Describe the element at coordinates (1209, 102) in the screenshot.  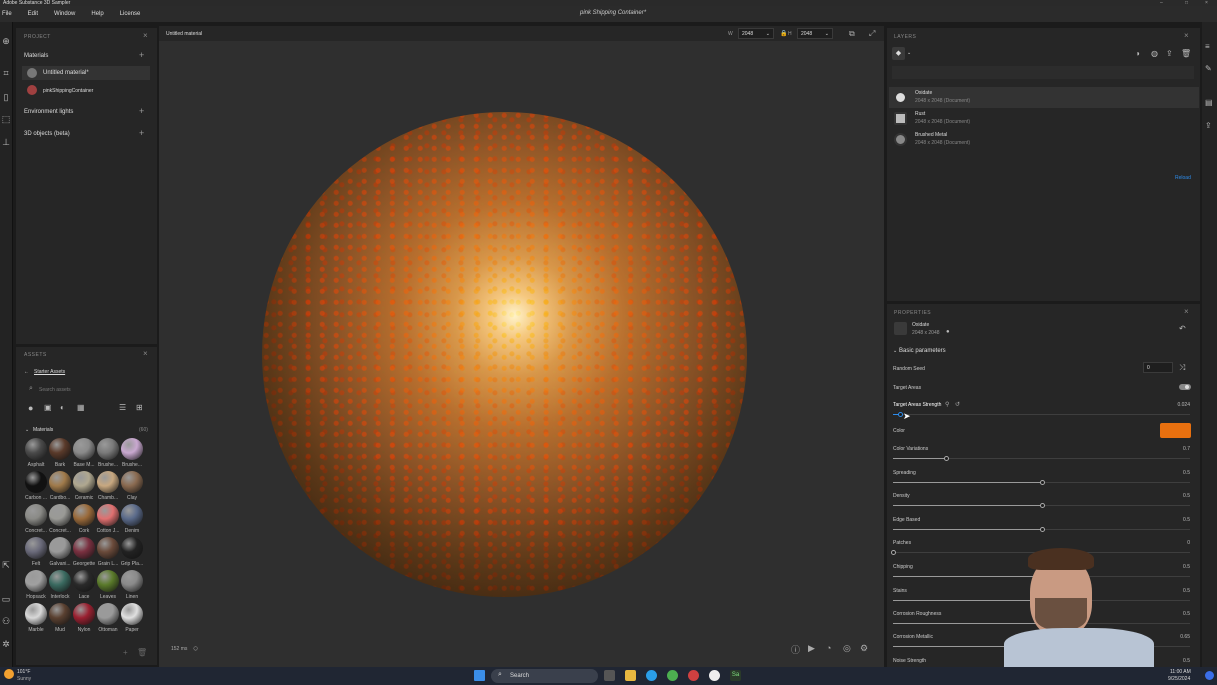
I see `properties-toggle-icon: ▤` at that location.